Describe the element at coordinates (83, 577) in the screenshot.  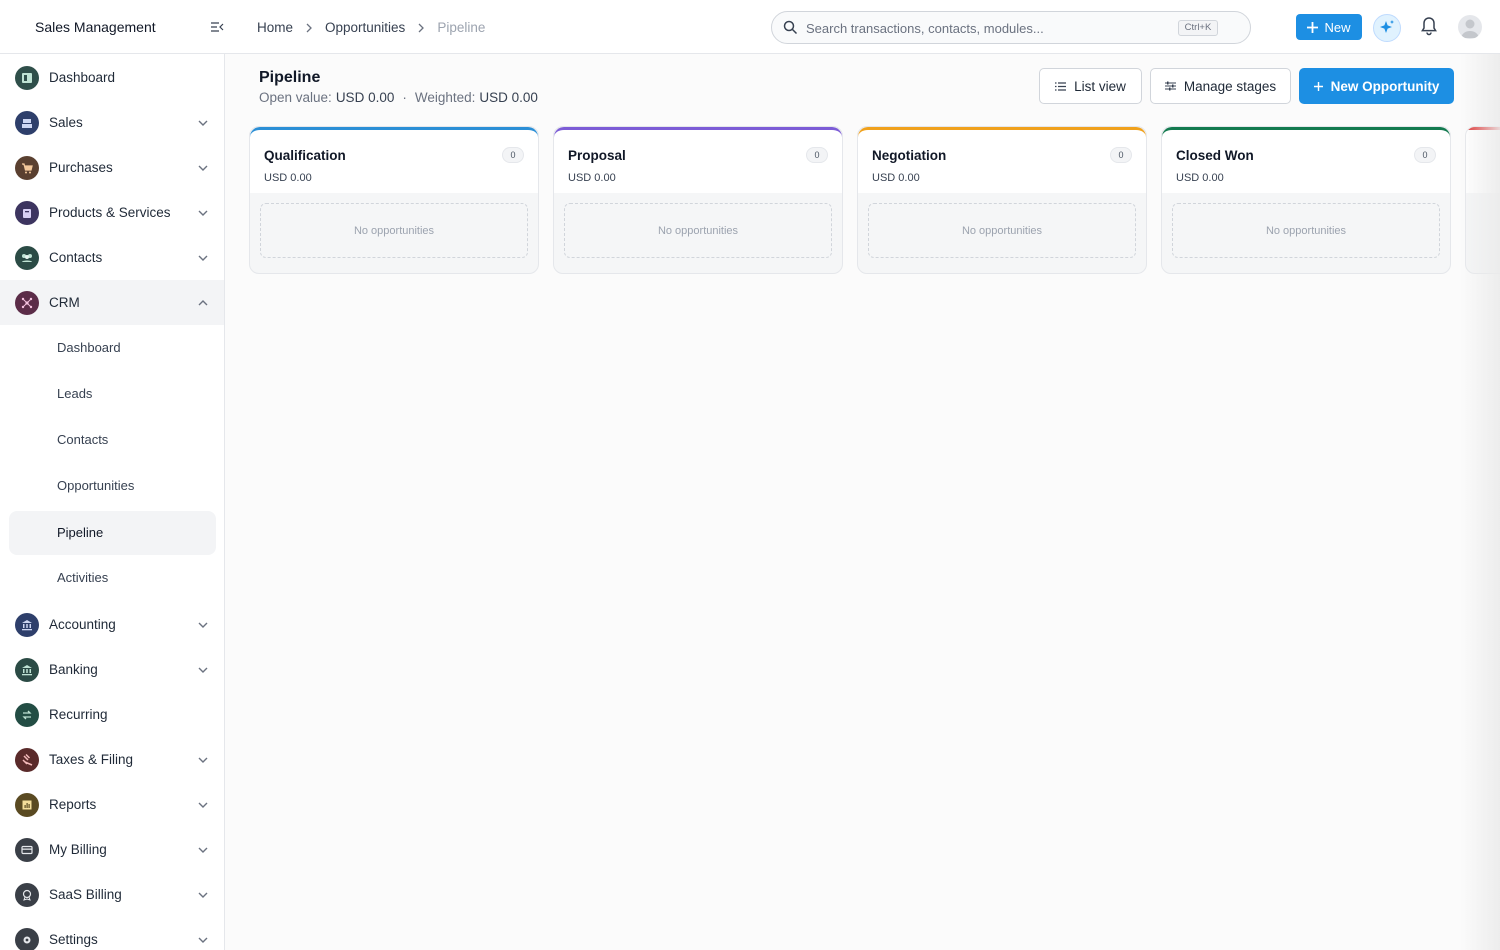
I see `sidebar-subitem-label: Activities` at that location.